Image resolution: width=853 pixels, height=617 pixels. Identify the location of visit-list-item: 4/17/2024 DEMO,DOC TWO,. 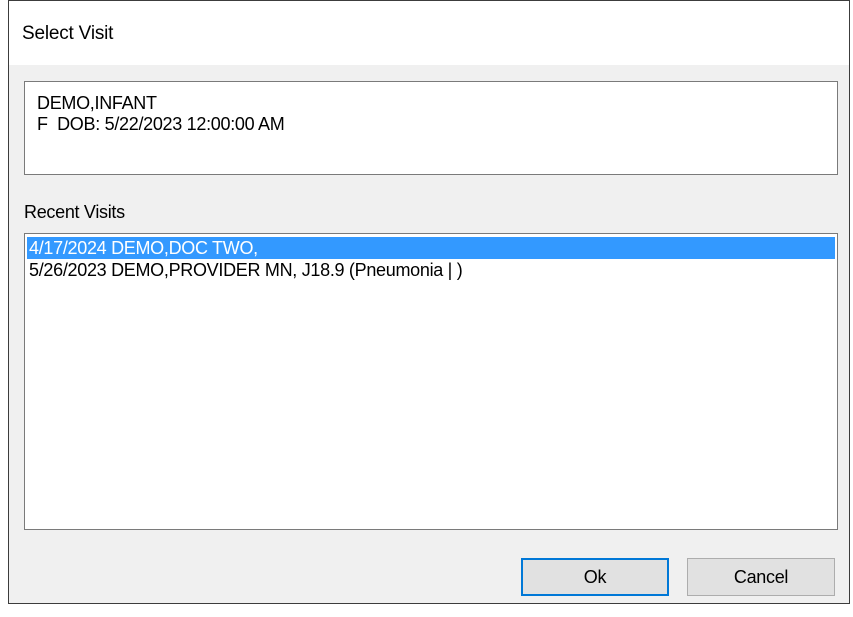
(431, 248).